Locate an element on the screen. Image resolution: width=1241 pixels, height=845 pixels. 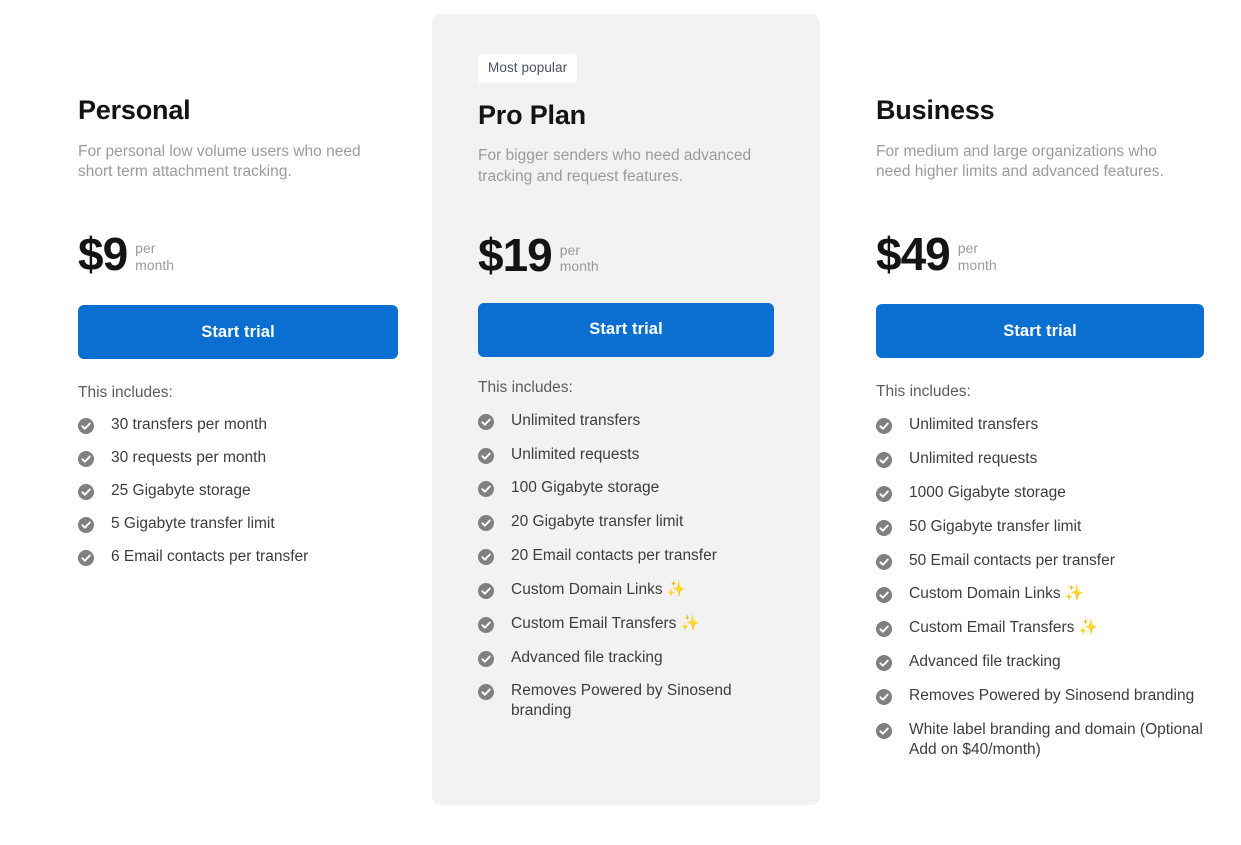
feature-label: 20 Email contacts per transfer is located at coordinates (614, 556).